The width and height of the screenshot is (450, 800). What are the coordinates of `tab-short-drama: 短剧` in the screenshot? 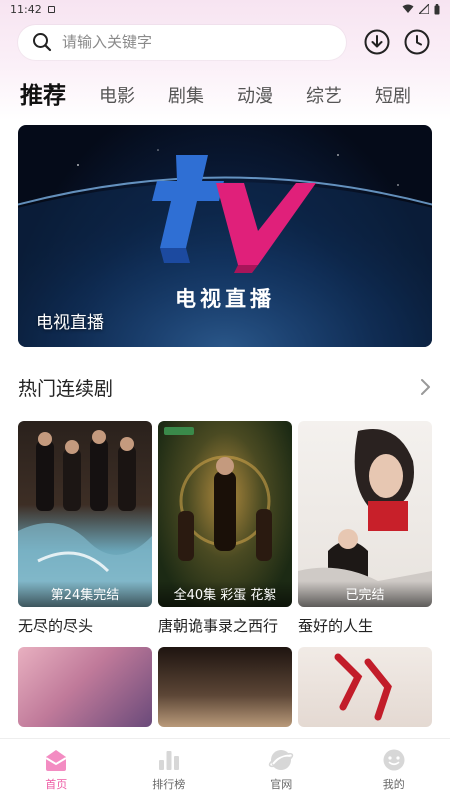 It's located at (393, 98).